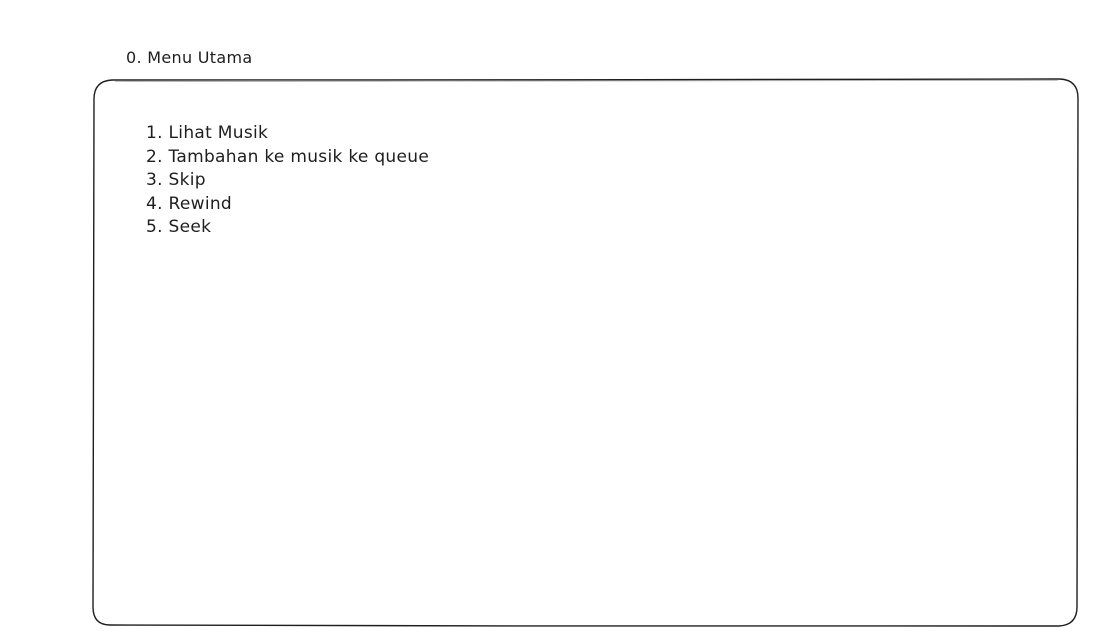 This screenshot has width=1107, height=644. I want to click on menu-item-skip: 3. Skip, so click(287, 181).